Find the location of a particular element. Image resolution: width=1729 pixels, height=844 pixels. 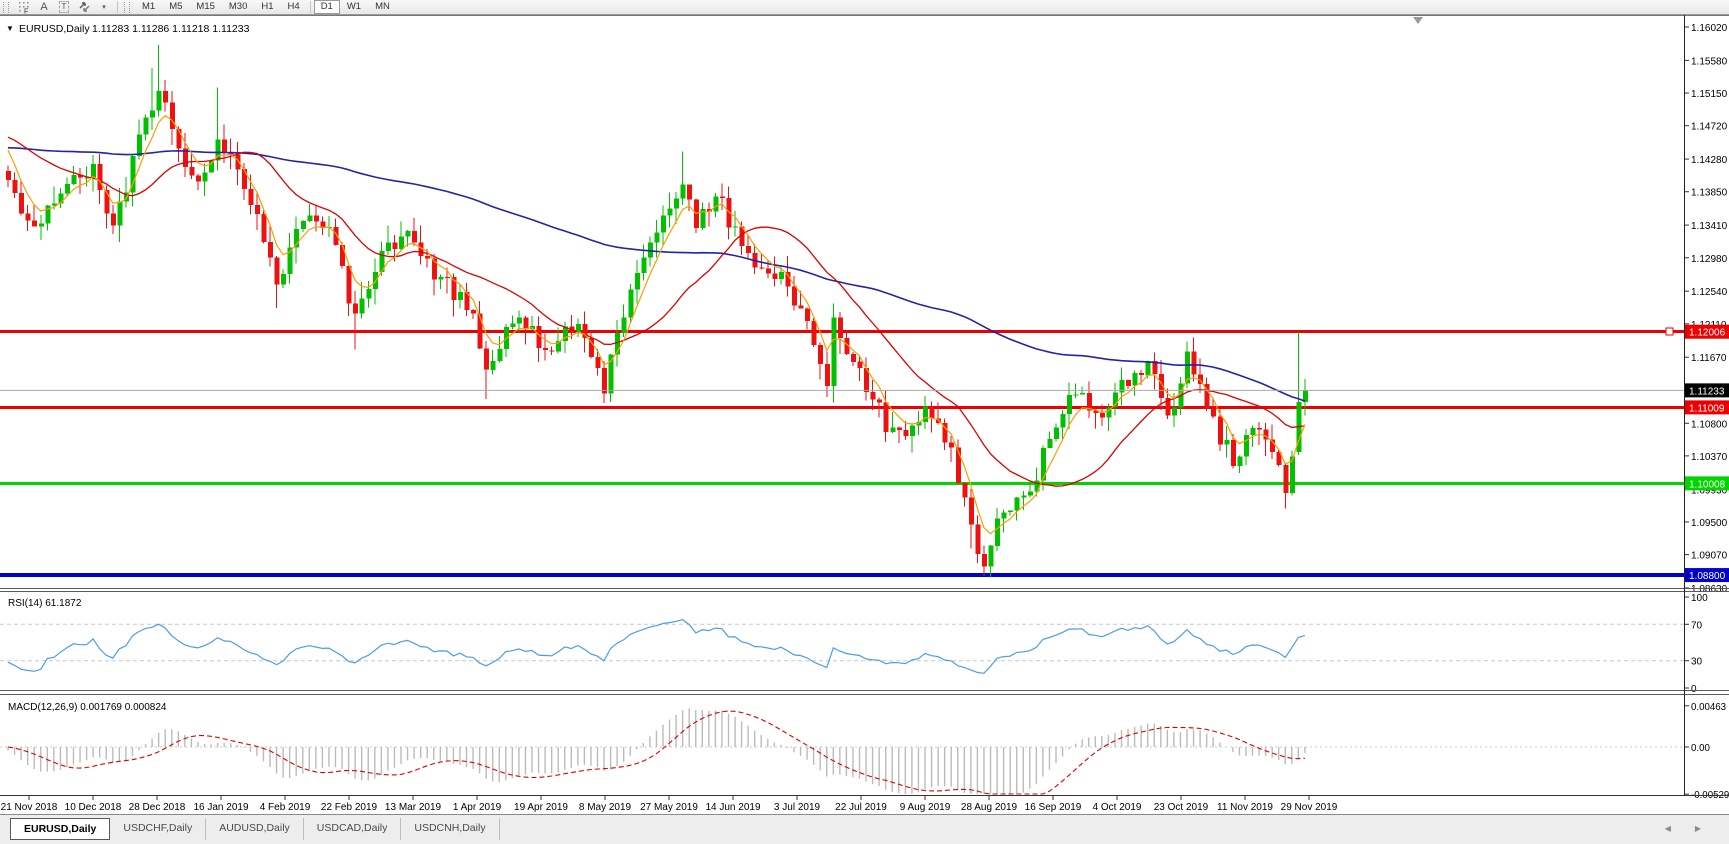

price-tick-label: 1.15580 is located at coordinates (1709, 61).